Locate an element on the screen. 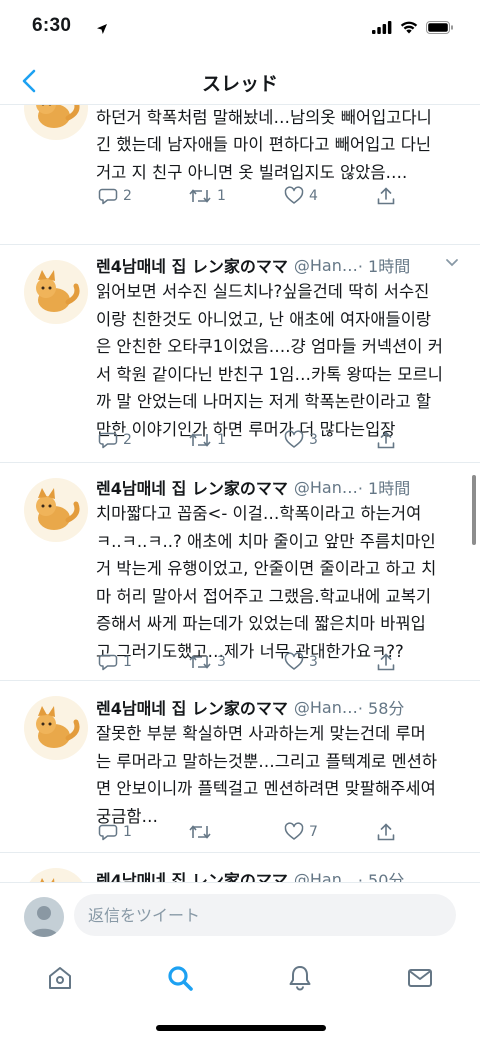 This screenshot has height=1039, width=480. status-bar: 6:30 is located at coordinates (240, 28).